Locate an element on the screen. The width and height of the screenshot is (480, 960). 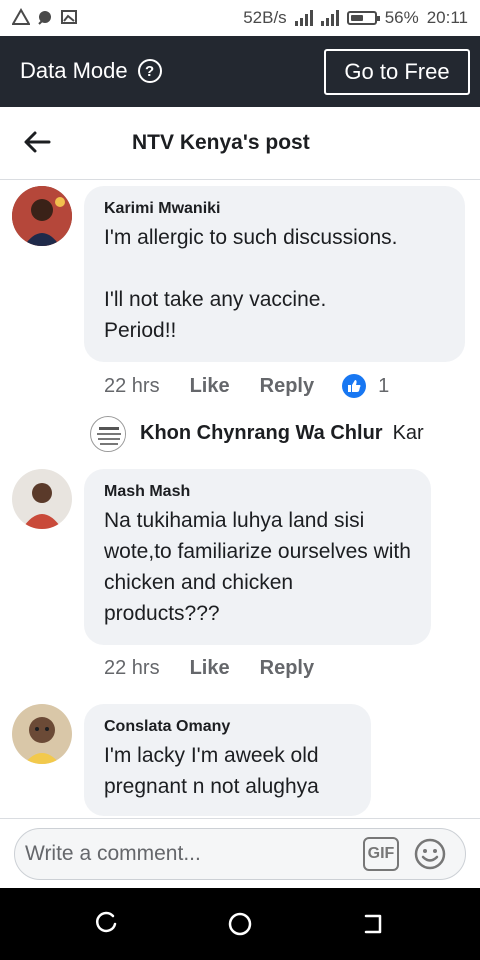
comment-input-wrapper: GIF is located at coordinates (240, 854).